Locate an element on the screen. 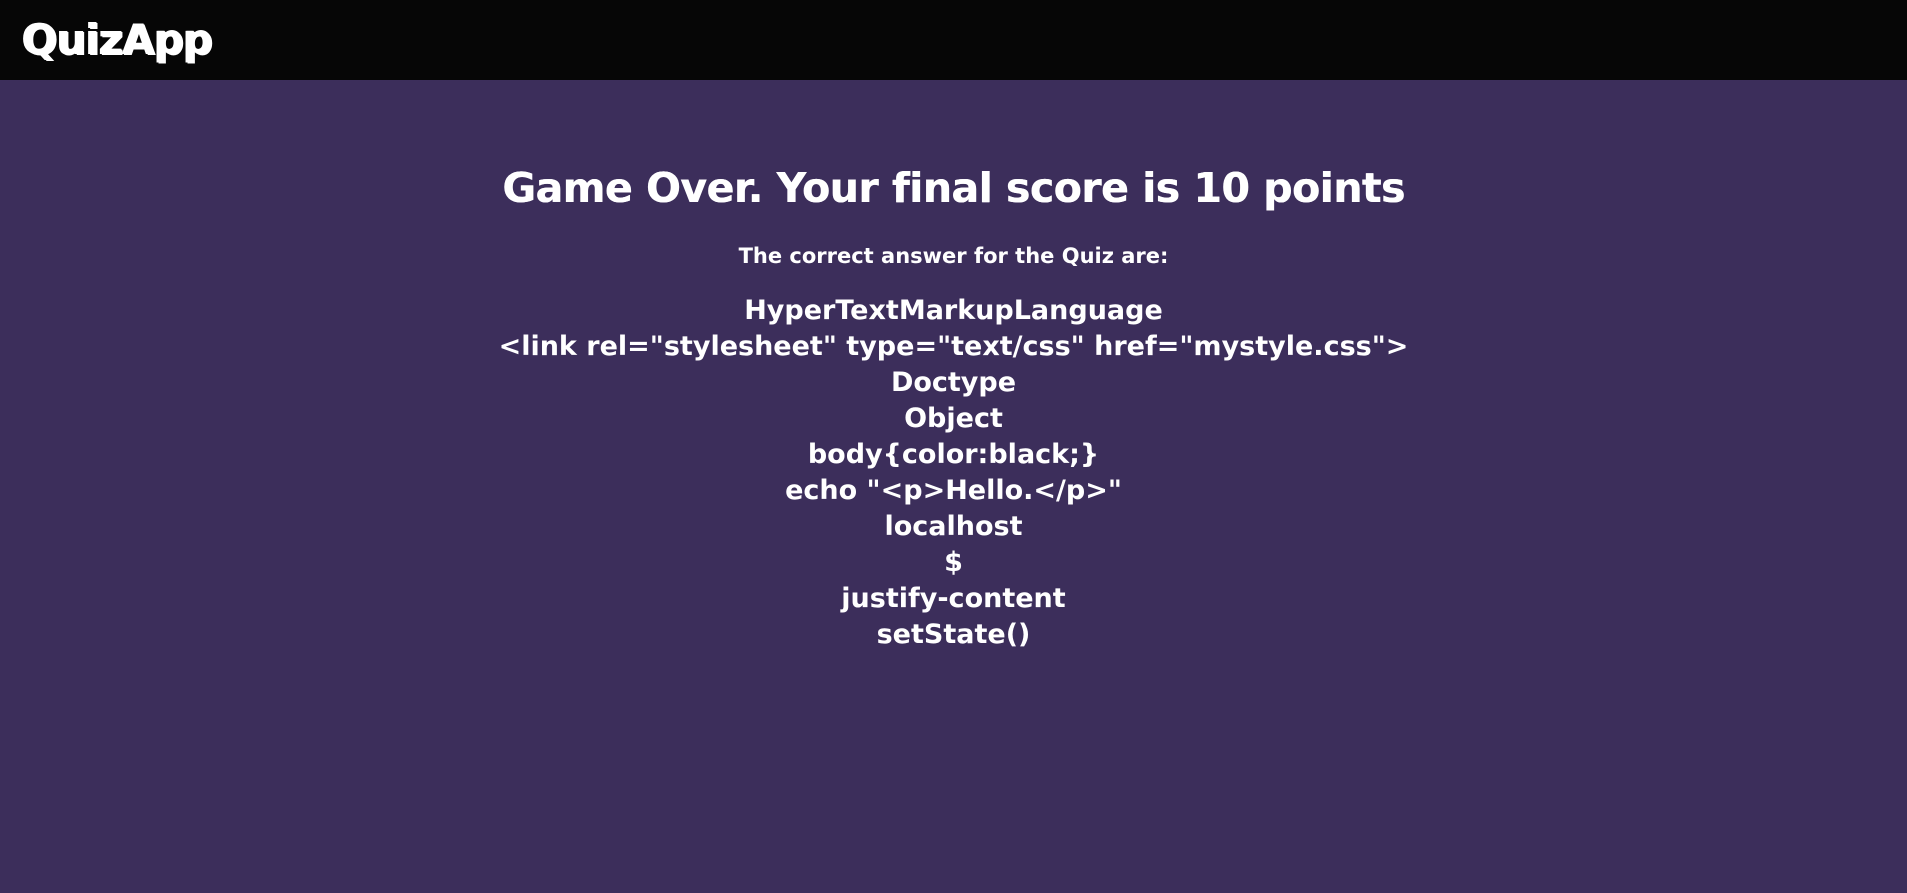  app-logo: QuizApp is located at coordinates (117, 40).